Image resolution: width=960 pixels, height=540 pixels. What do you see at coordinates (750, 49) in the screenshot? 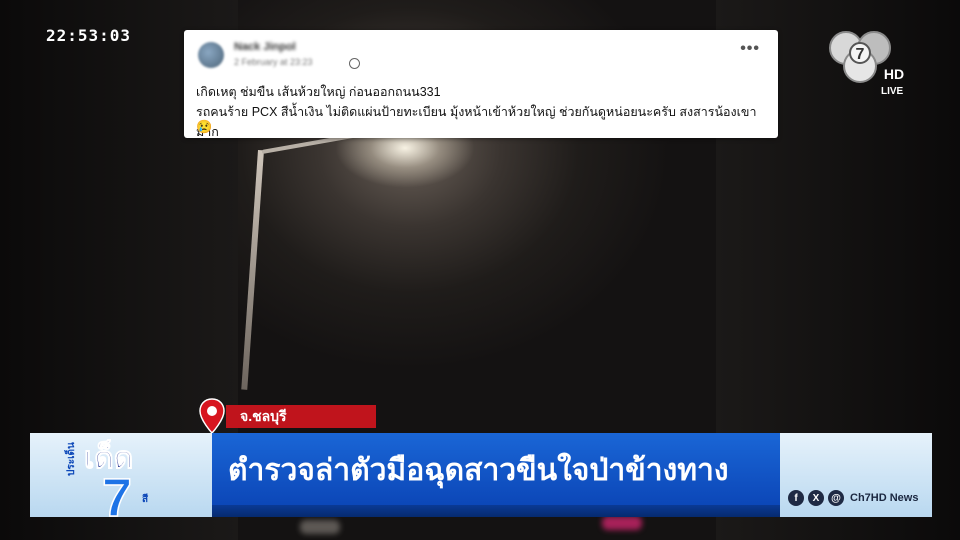
I see `more-icon: •••` at bounding box center [750, 49].